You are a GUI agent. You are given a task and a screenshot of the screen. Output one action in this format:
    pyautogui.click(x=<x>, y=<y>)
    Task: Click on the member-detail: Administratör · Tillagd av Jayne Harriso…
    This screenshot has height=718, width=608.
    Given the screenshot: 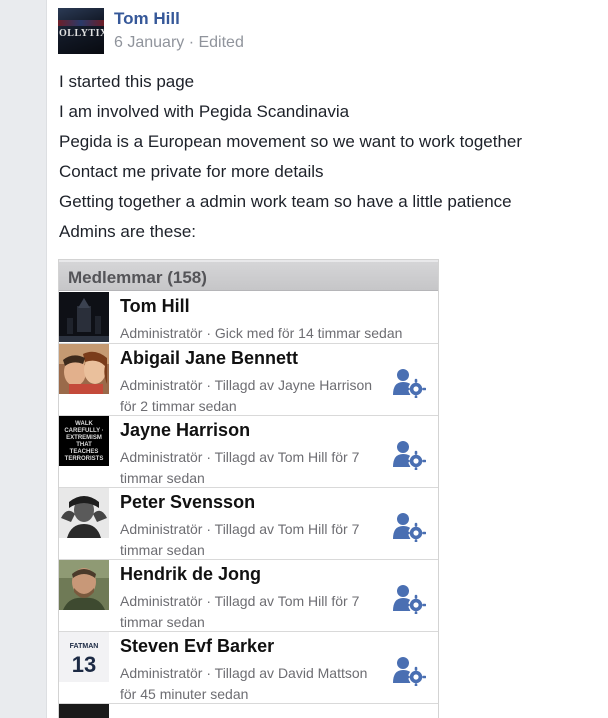 What is the action you would take?
    pyautogui.click(x=246, y=395)
    